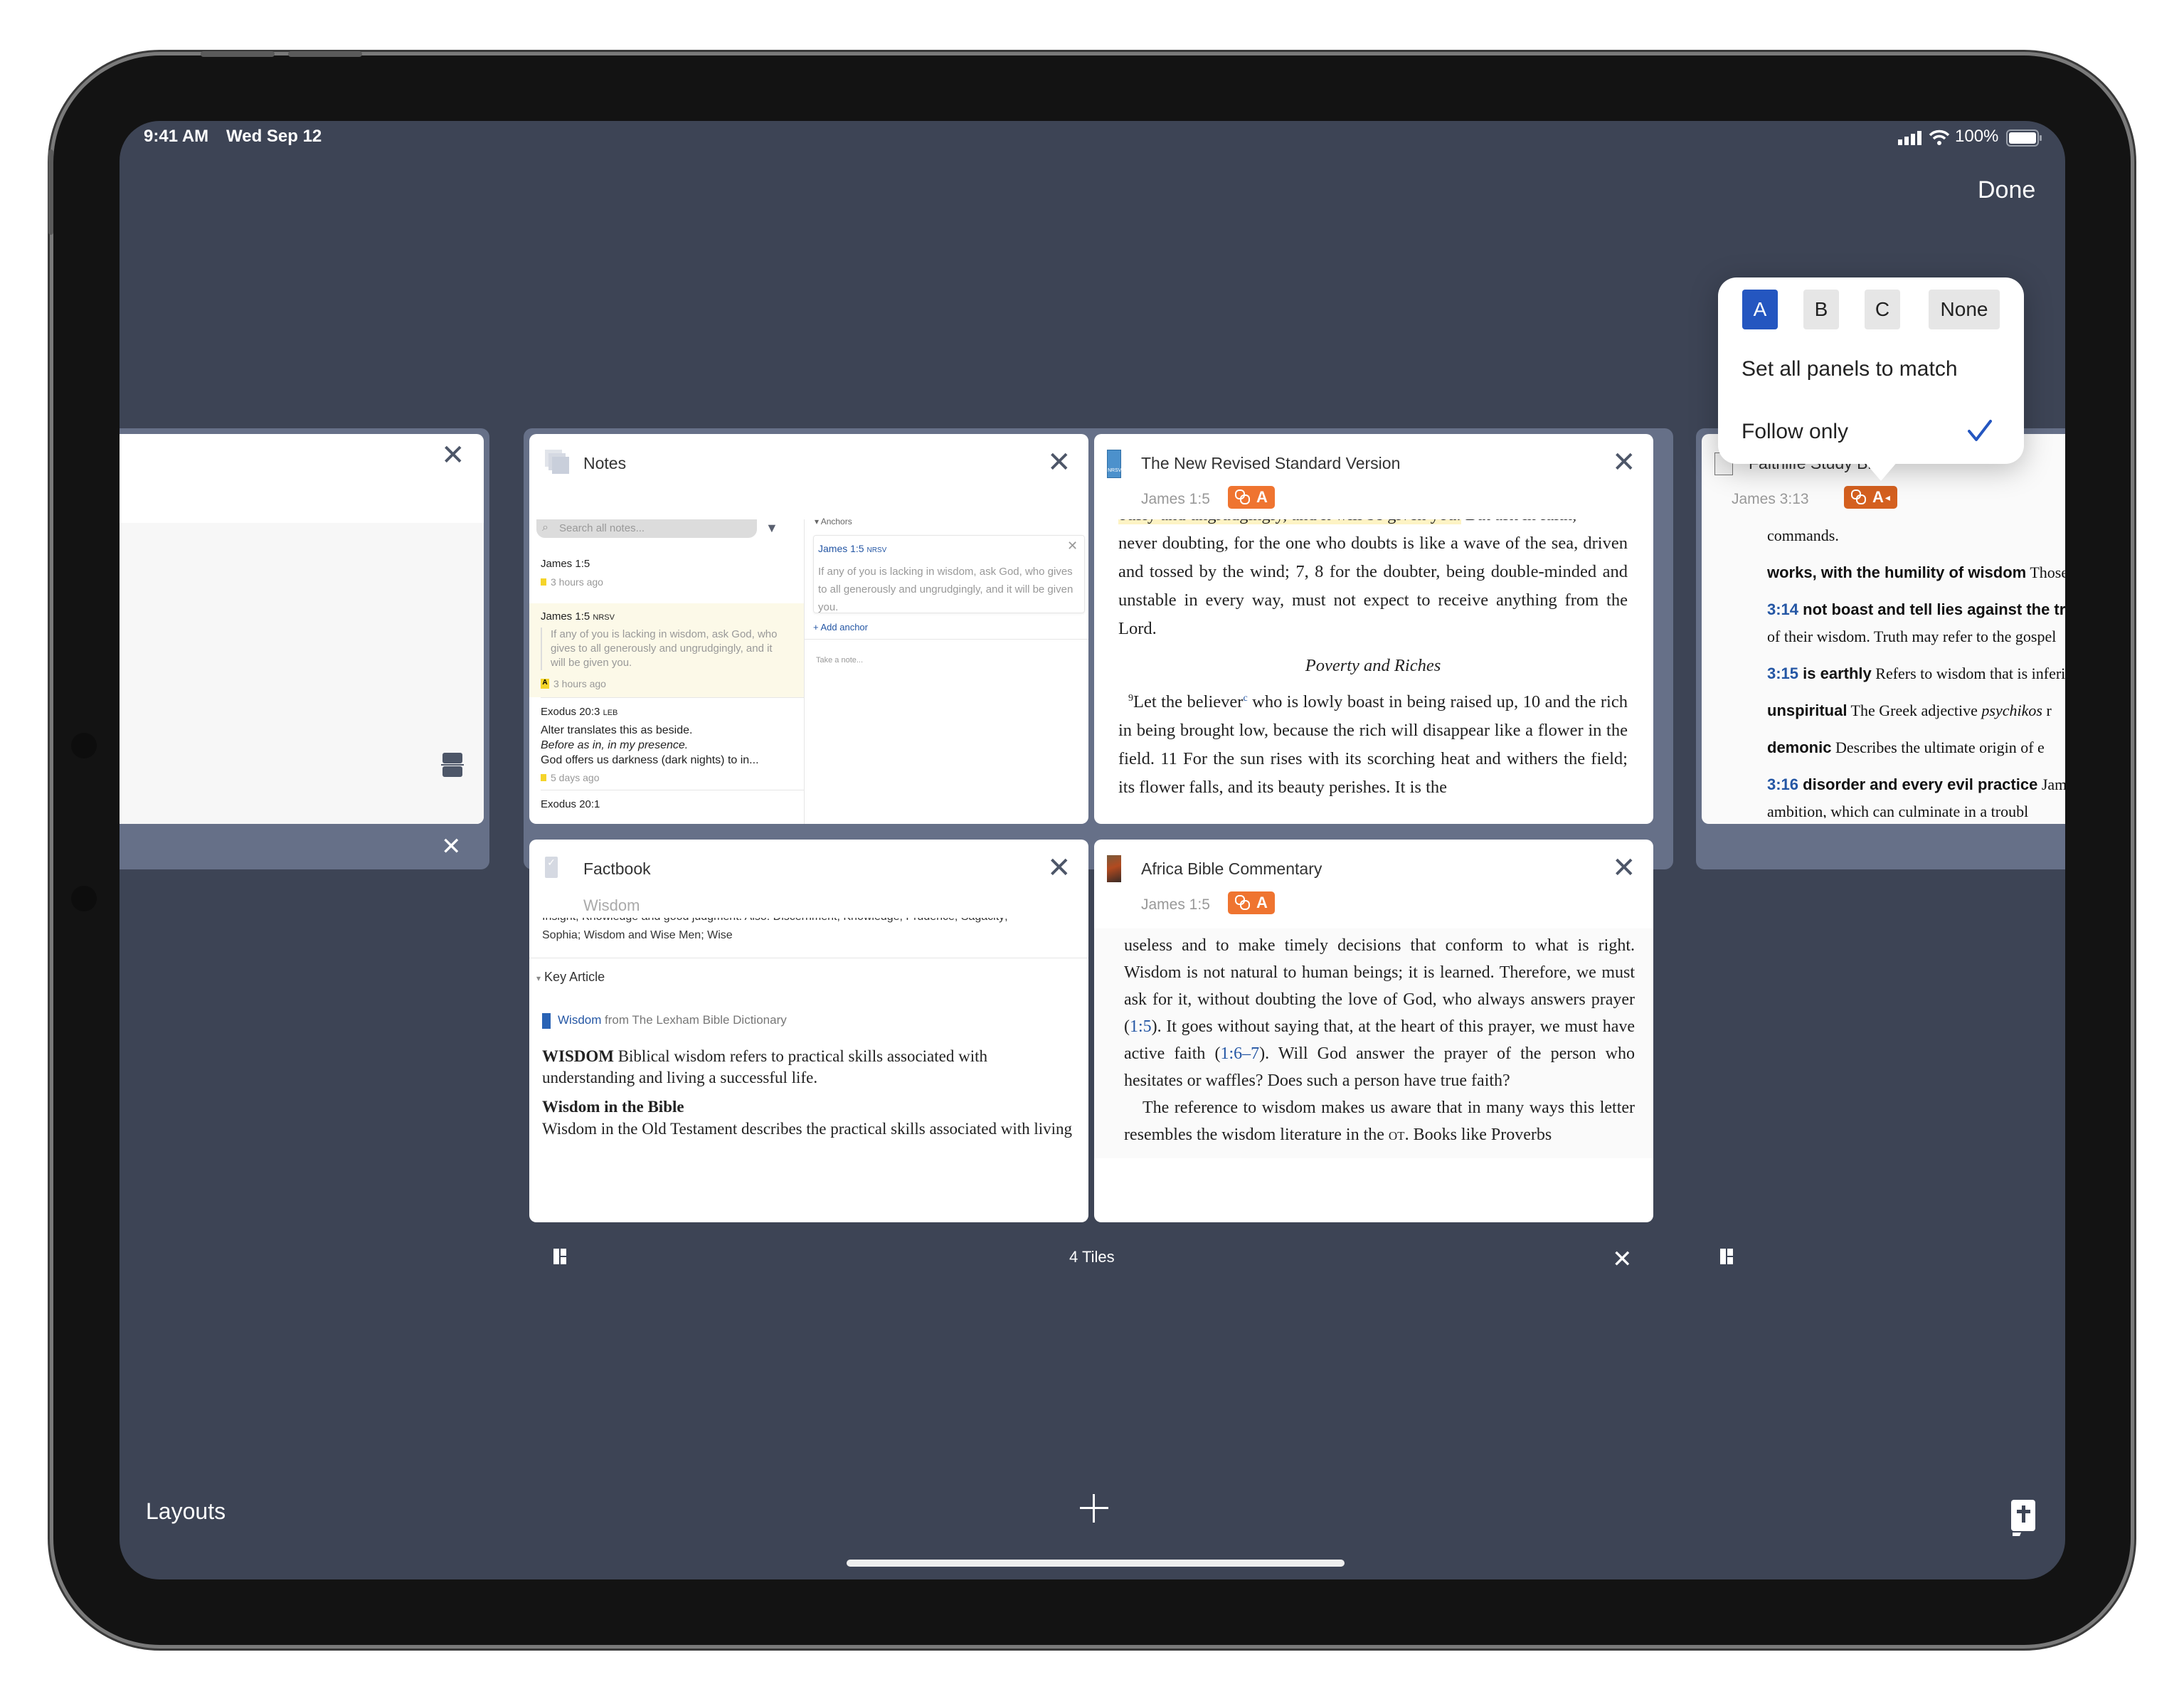 The image size is (2184, 1699). Describe the element at coordinates (833, 521) in the screenshot. I see `anchors-header: ▾ Anchors` at that location.